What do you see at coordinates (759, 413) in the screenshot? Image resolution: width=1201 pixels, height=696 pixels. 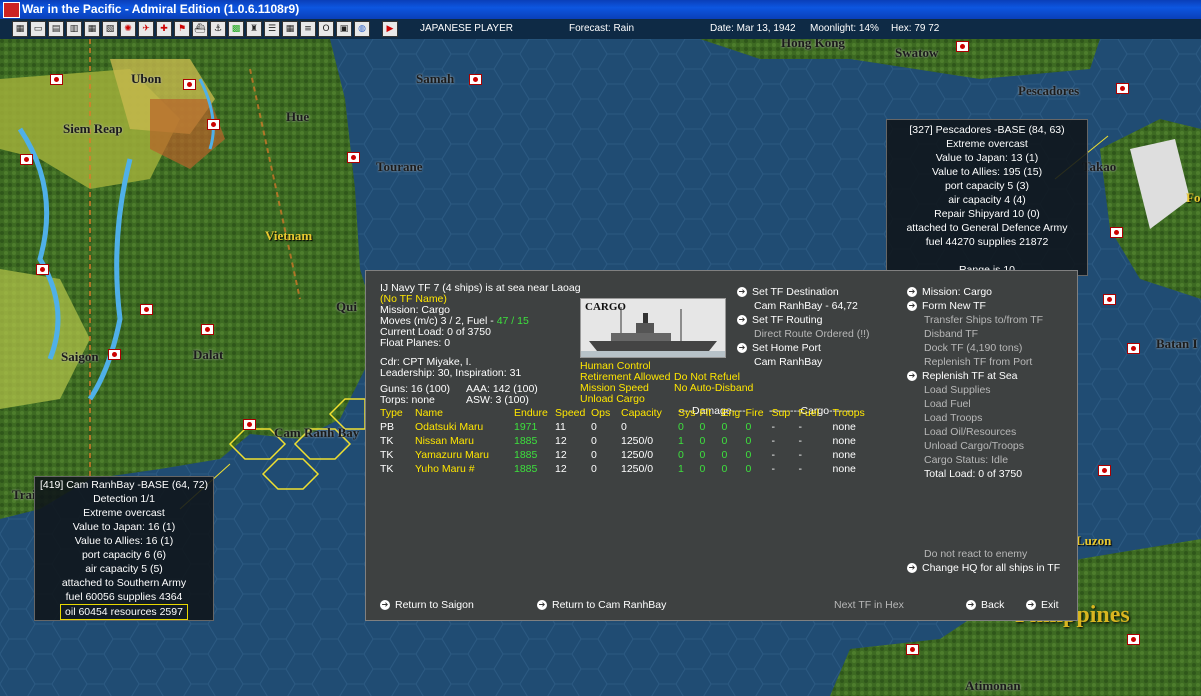 I see `col-fire: Fire` at bounding box center [759, 413].